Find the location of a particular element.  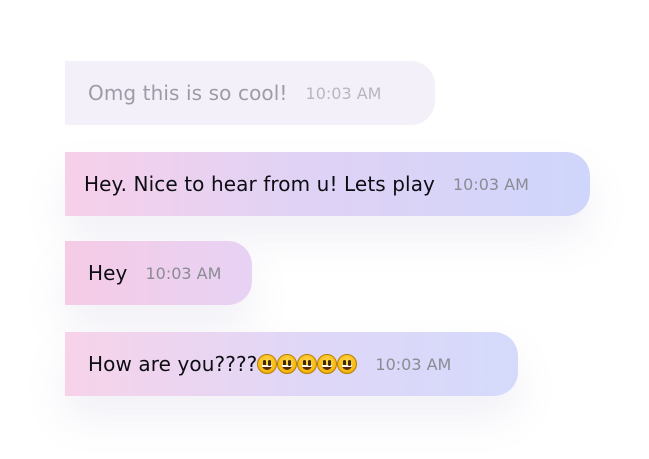

message-text-content: How are you???? is located at coordinates (173, 364).